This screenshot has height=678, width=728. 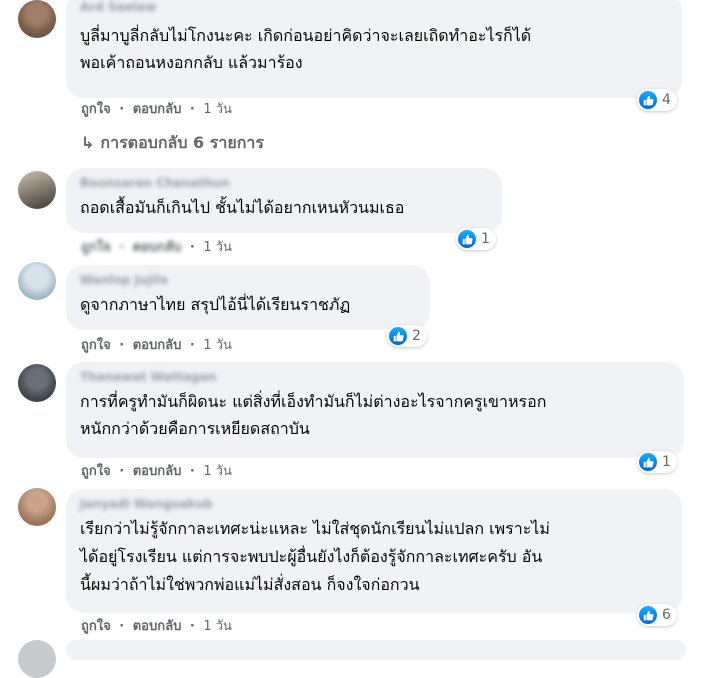 I want to click on comment-author: Wanlop Jujila, so click(x=248, y=280).